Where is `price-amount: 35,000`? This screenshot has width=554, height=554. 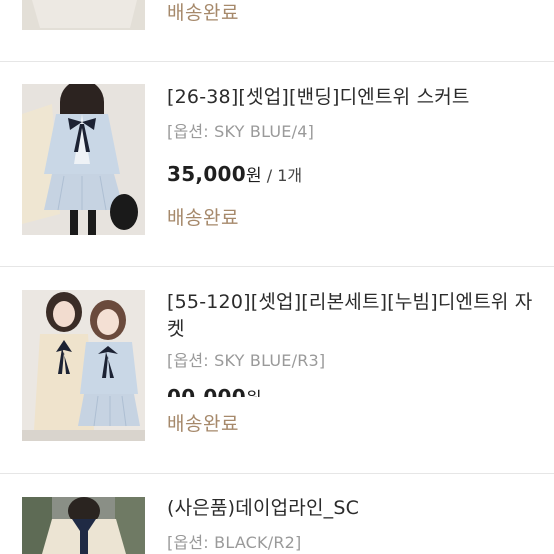
price-amount: 35,000 is located at coordinates (206, 174).